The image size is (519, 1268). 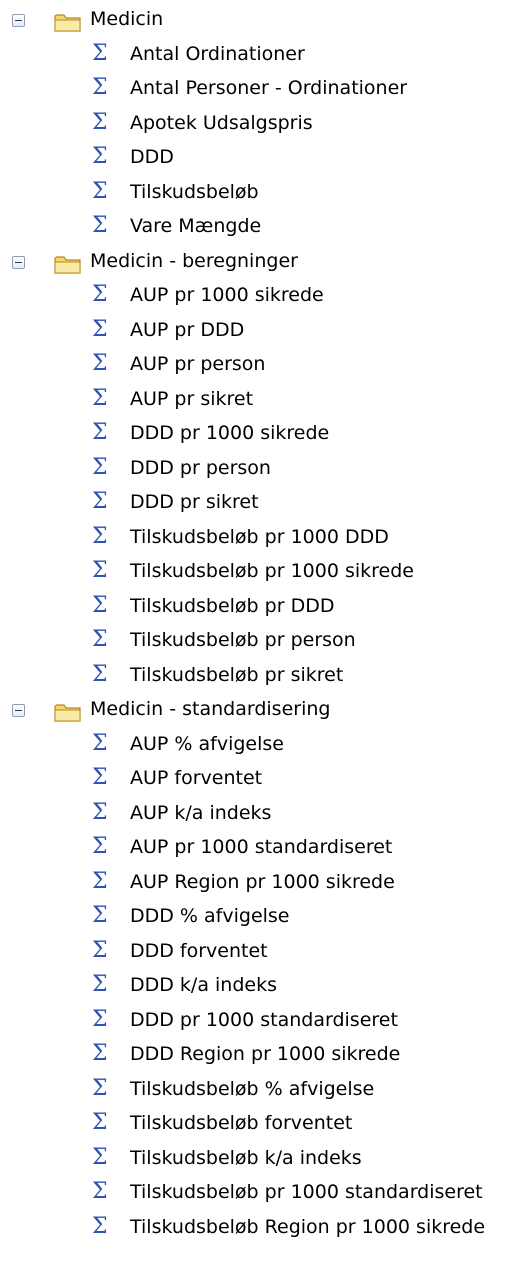 What do you see at coordinates (306, 1192) in the screenshot?
I see `measure-label: Tilskudsbeløb pr 1000 standardiseret` at bounding box center [306, 1192].